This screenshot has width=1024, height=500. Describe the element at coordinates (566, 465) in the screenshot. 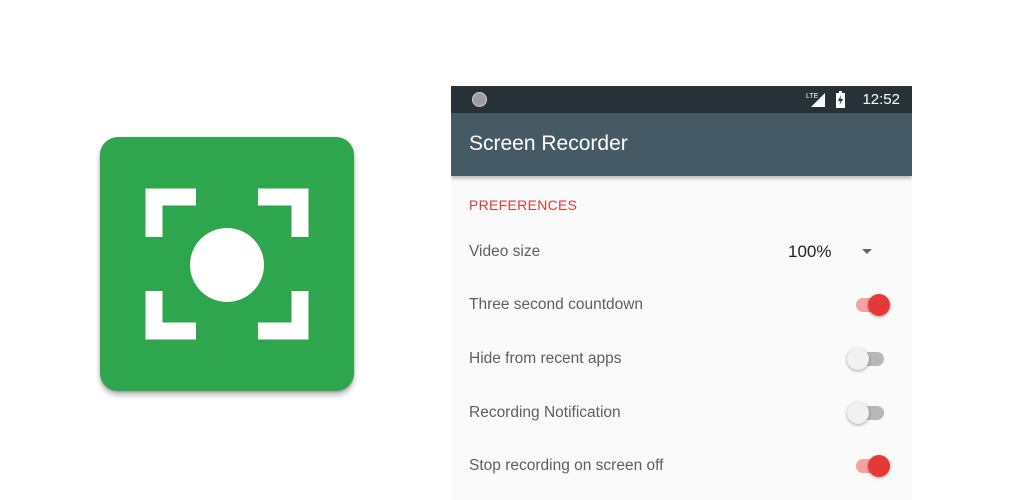

I see `setting-label: Stop recording on screen off` at that location.